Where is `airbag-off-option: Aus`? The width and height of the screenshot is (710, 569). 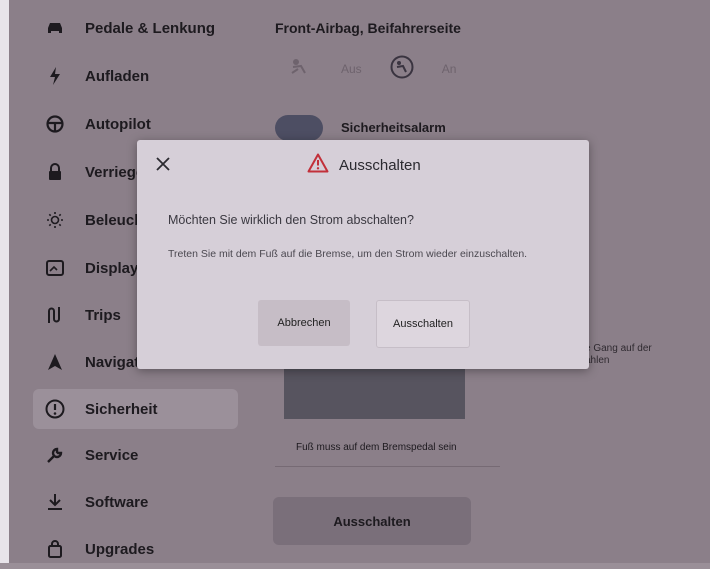 airbag-off-option: Aus is located at coordinates (351, 69).